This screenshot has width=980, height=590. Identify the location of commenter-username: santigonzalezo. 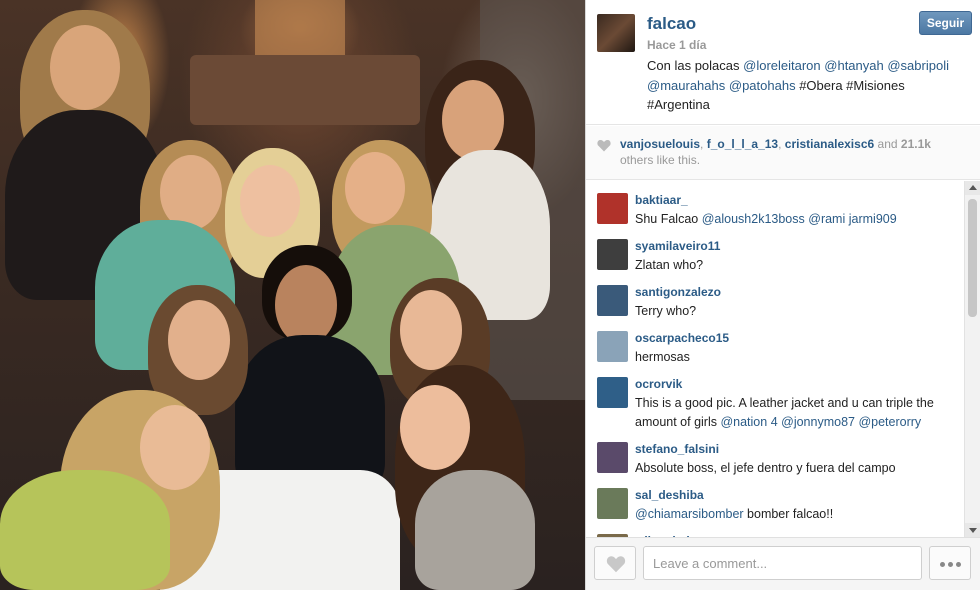
(678, 292).